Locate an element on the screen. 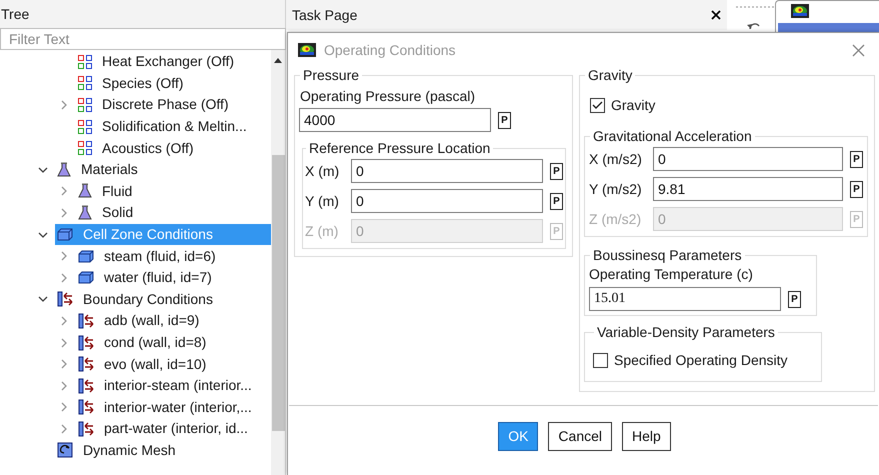  group-title: Reference Pressure Location is located at coordinates (400, 148).